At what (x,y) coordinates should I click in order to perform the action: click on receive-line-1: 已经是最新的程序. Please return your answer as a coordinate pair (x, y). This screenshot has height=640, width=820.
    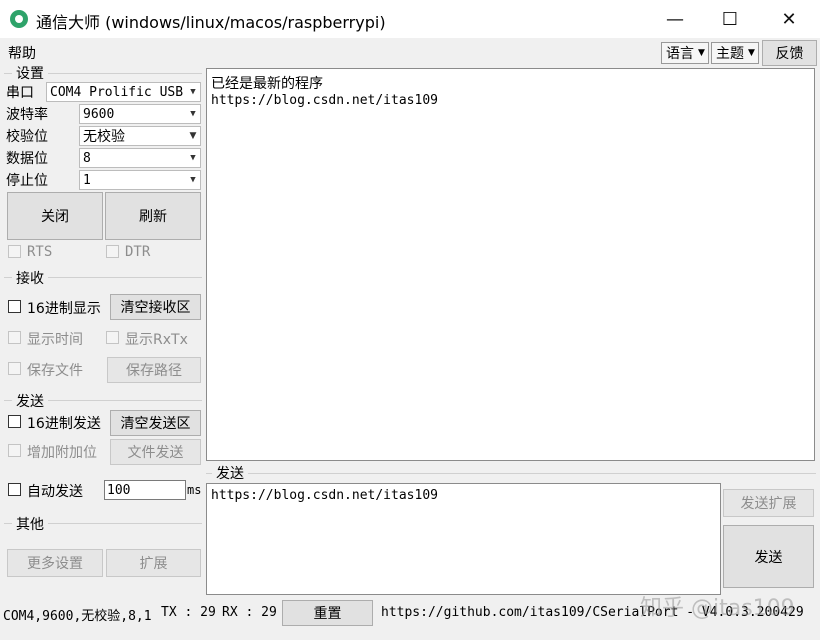
    Looking at the image, I should click on (267, 84).